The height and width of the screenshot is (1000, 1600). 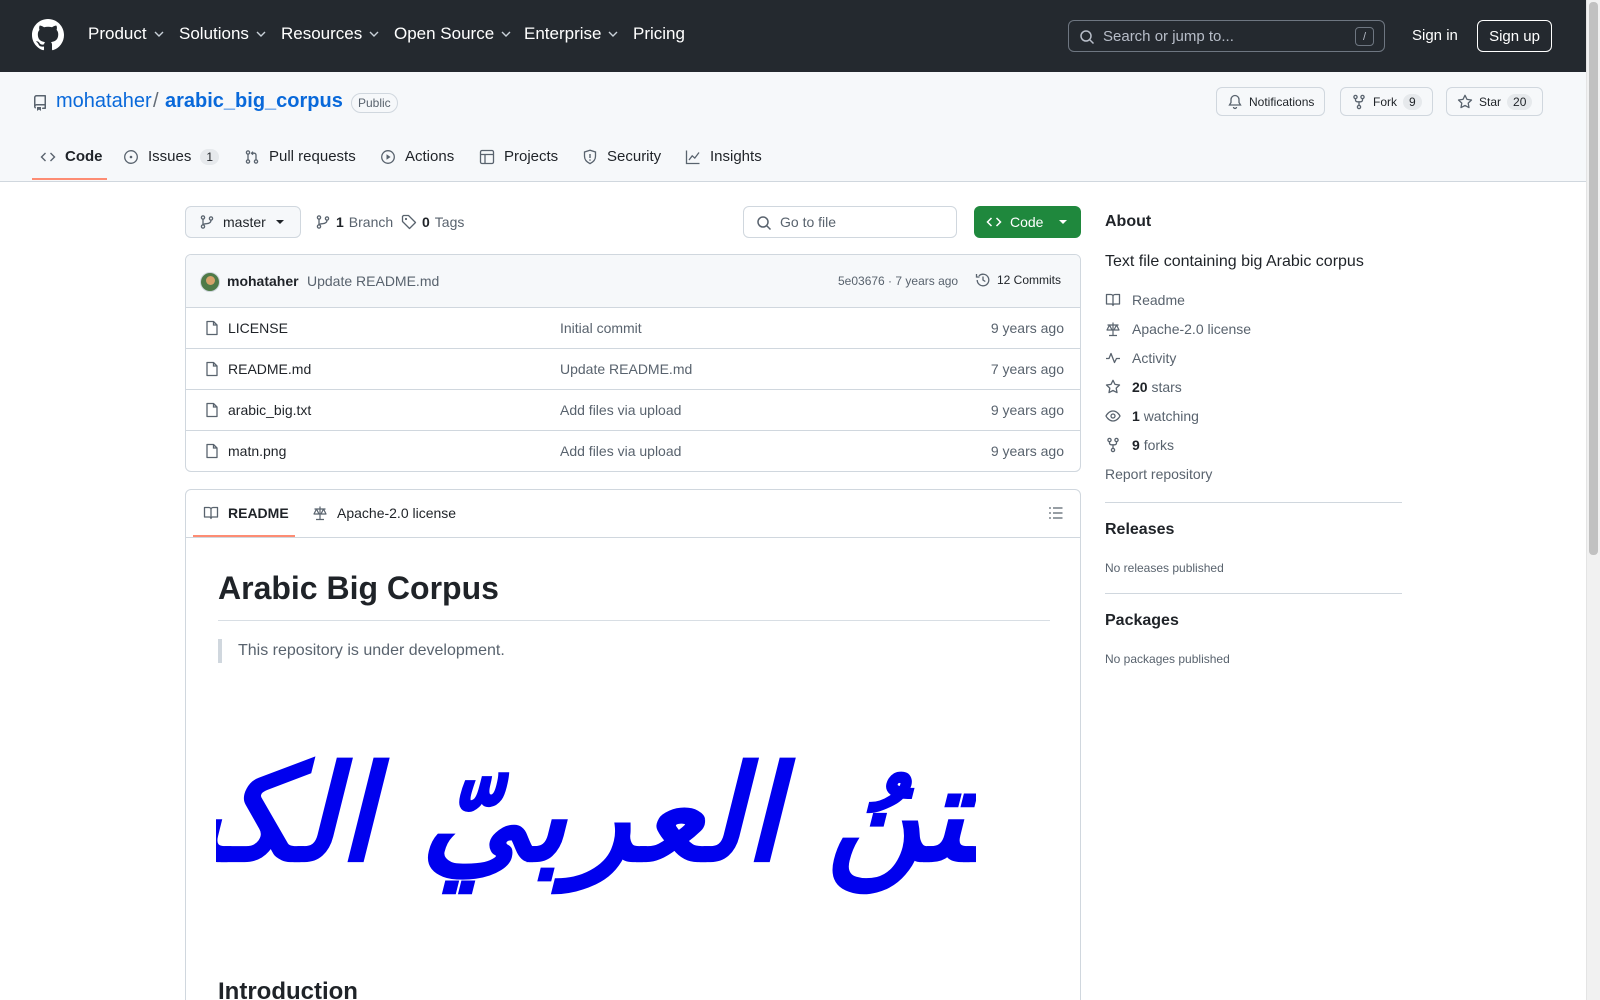 I want to click on tab-label: Apache-2.0 license, so click(x=397, y=513).